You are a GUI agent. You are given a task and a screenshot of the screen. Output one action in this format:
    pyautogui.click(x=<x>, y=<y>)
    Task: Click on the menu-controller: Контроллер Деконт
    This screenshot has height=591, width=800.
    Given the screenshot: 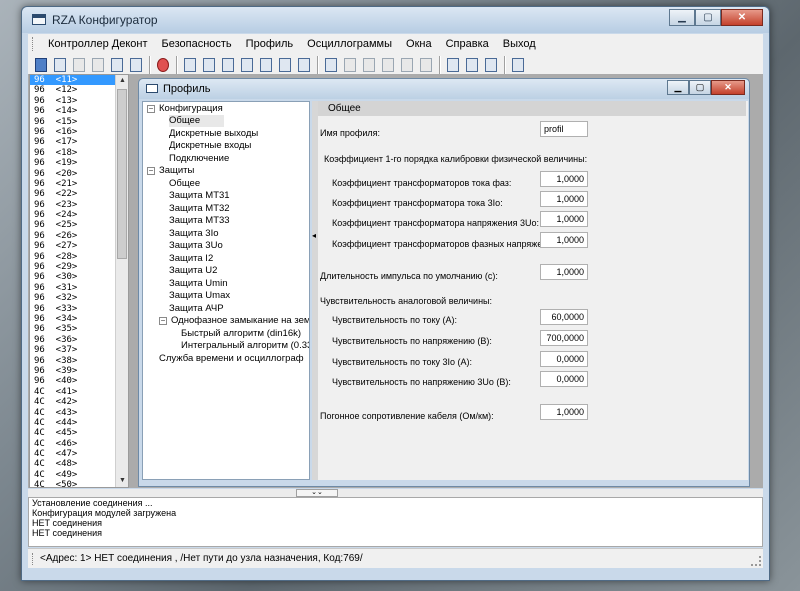 What is the action you would take?
    pyautogui.click(x=98, y=44)
    